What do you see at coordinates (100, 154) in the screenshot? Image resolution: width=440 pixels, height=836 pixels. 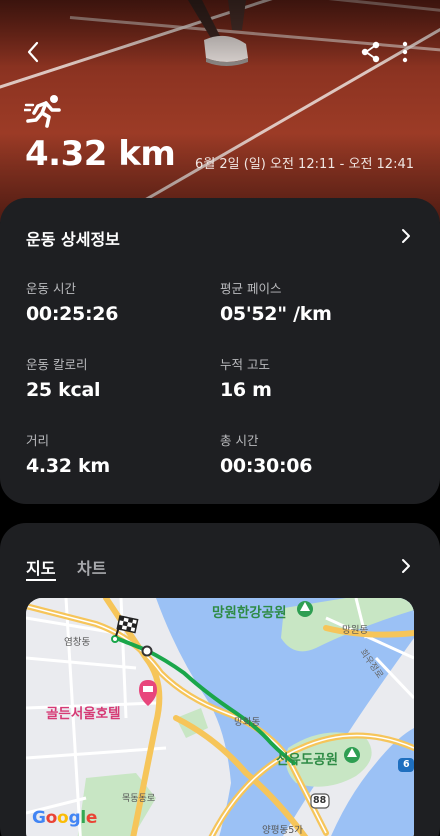 I see `total-distance: 4.32 km` at bounding box center [100, 154].